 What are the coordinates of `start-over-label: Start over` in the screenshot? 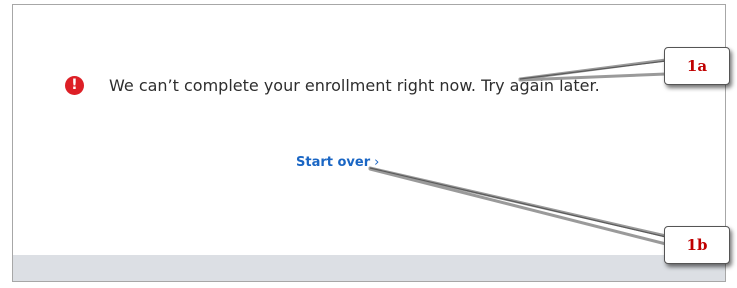 It's located at (333, 162).